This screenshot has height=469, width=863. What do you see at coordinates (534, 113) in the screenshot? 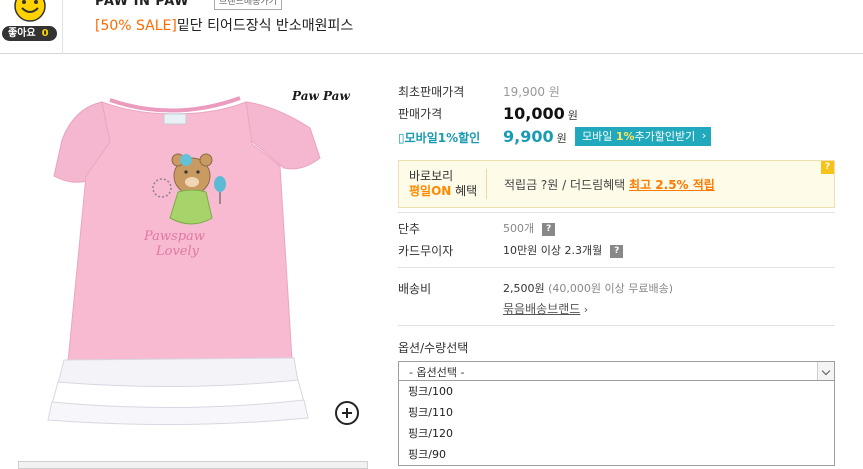
I see `sale-price-value: 10,000` at bounding box center [534, 113].